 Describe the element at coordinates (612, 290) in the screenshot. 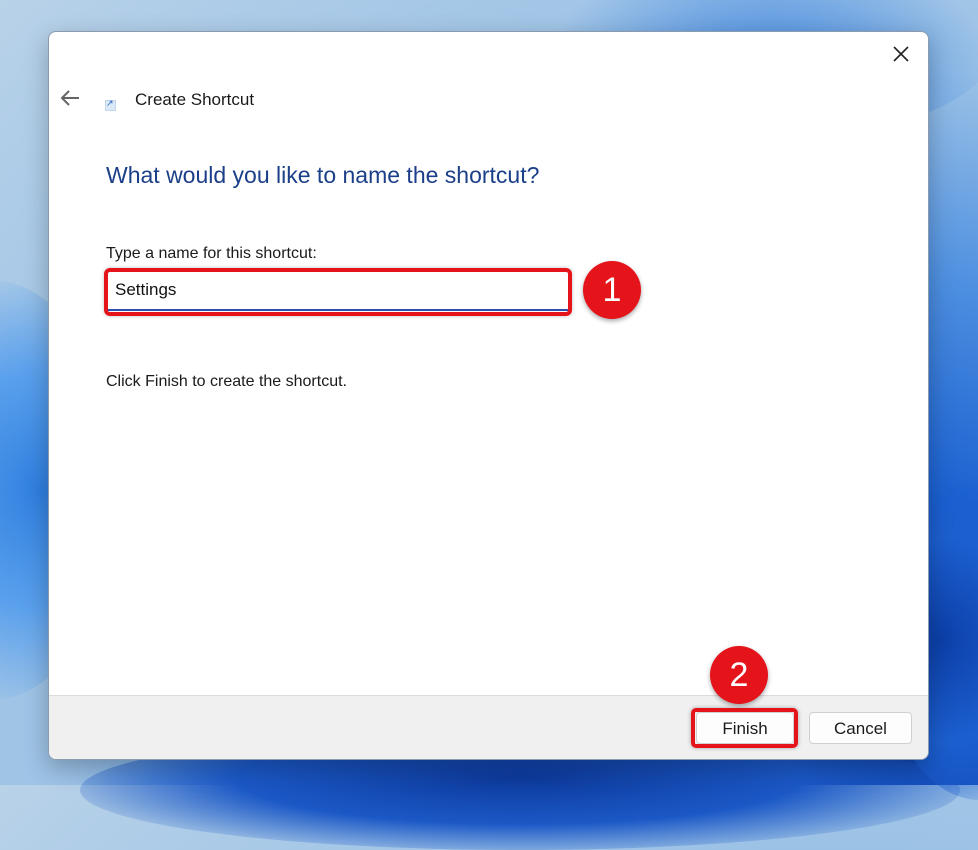

I see `annotation-badge-1: 1` at that location.